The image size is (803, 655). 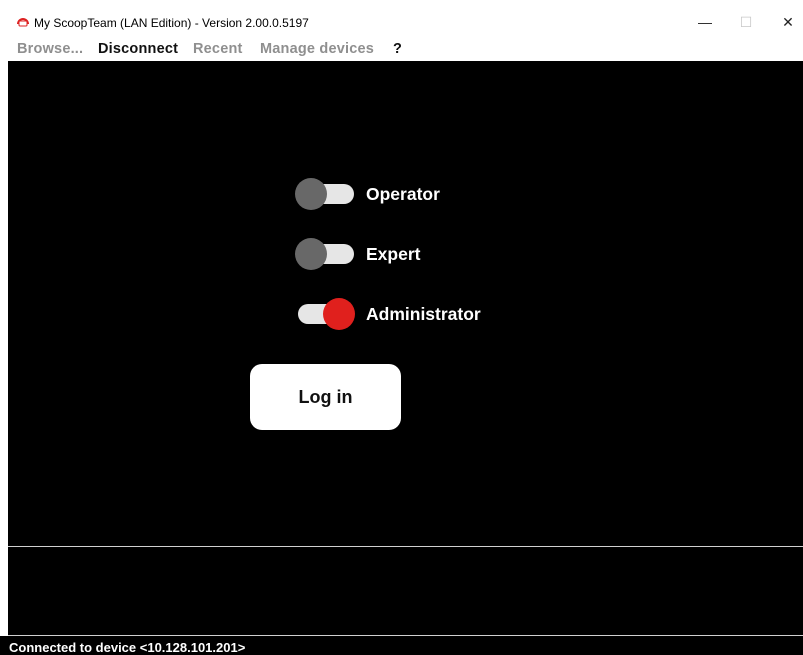 I want to click on menu-manage-devices: Manage devices, so click(x=317, y=49).